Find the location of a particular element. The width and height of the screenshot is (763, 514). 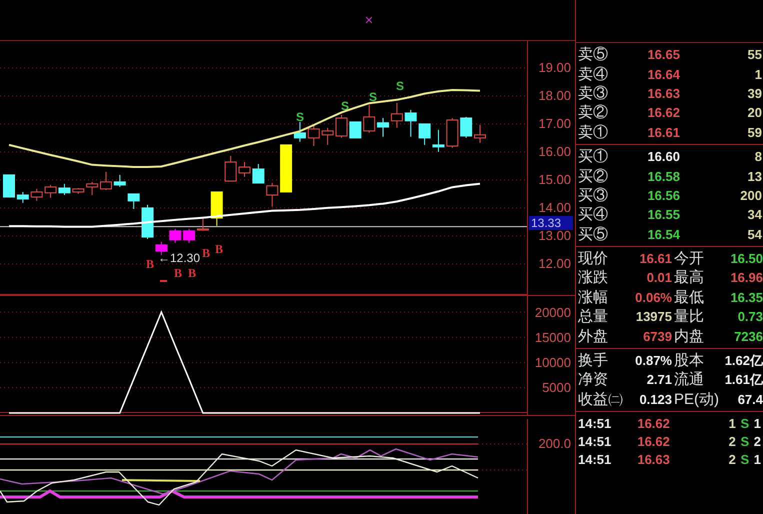

order-price: 16.61 is located at coordinates (663, 132).